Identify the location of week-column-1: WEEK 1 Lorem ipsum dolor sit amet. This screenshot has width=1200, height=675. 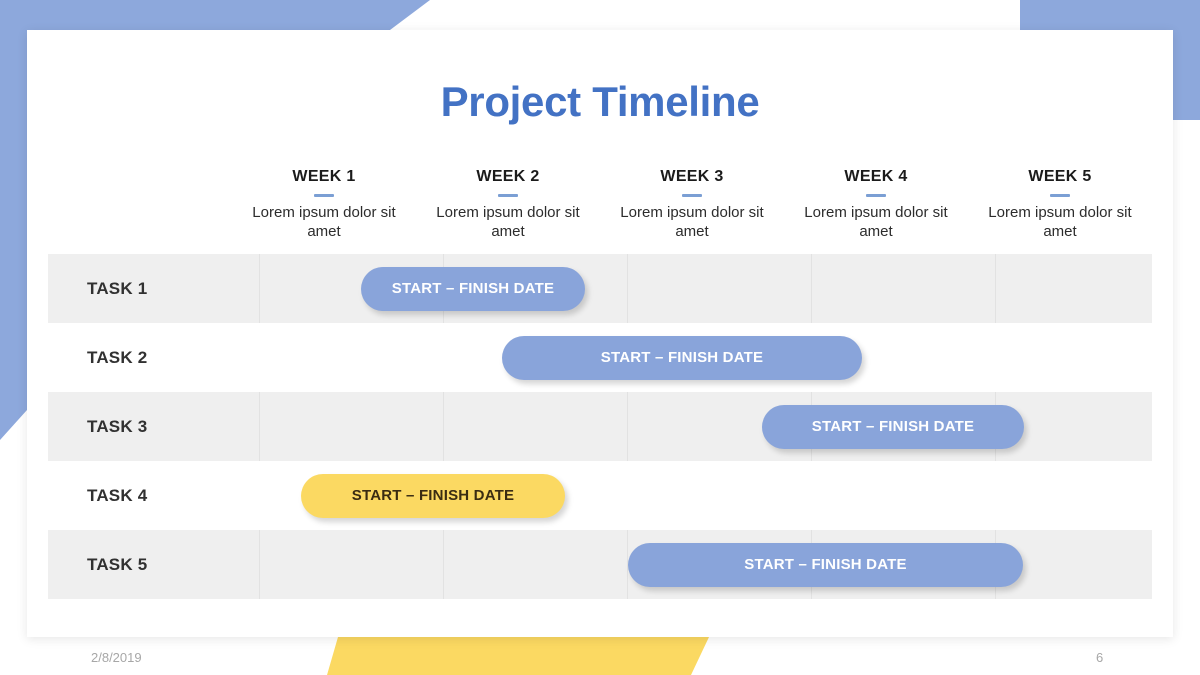
(324, 204).